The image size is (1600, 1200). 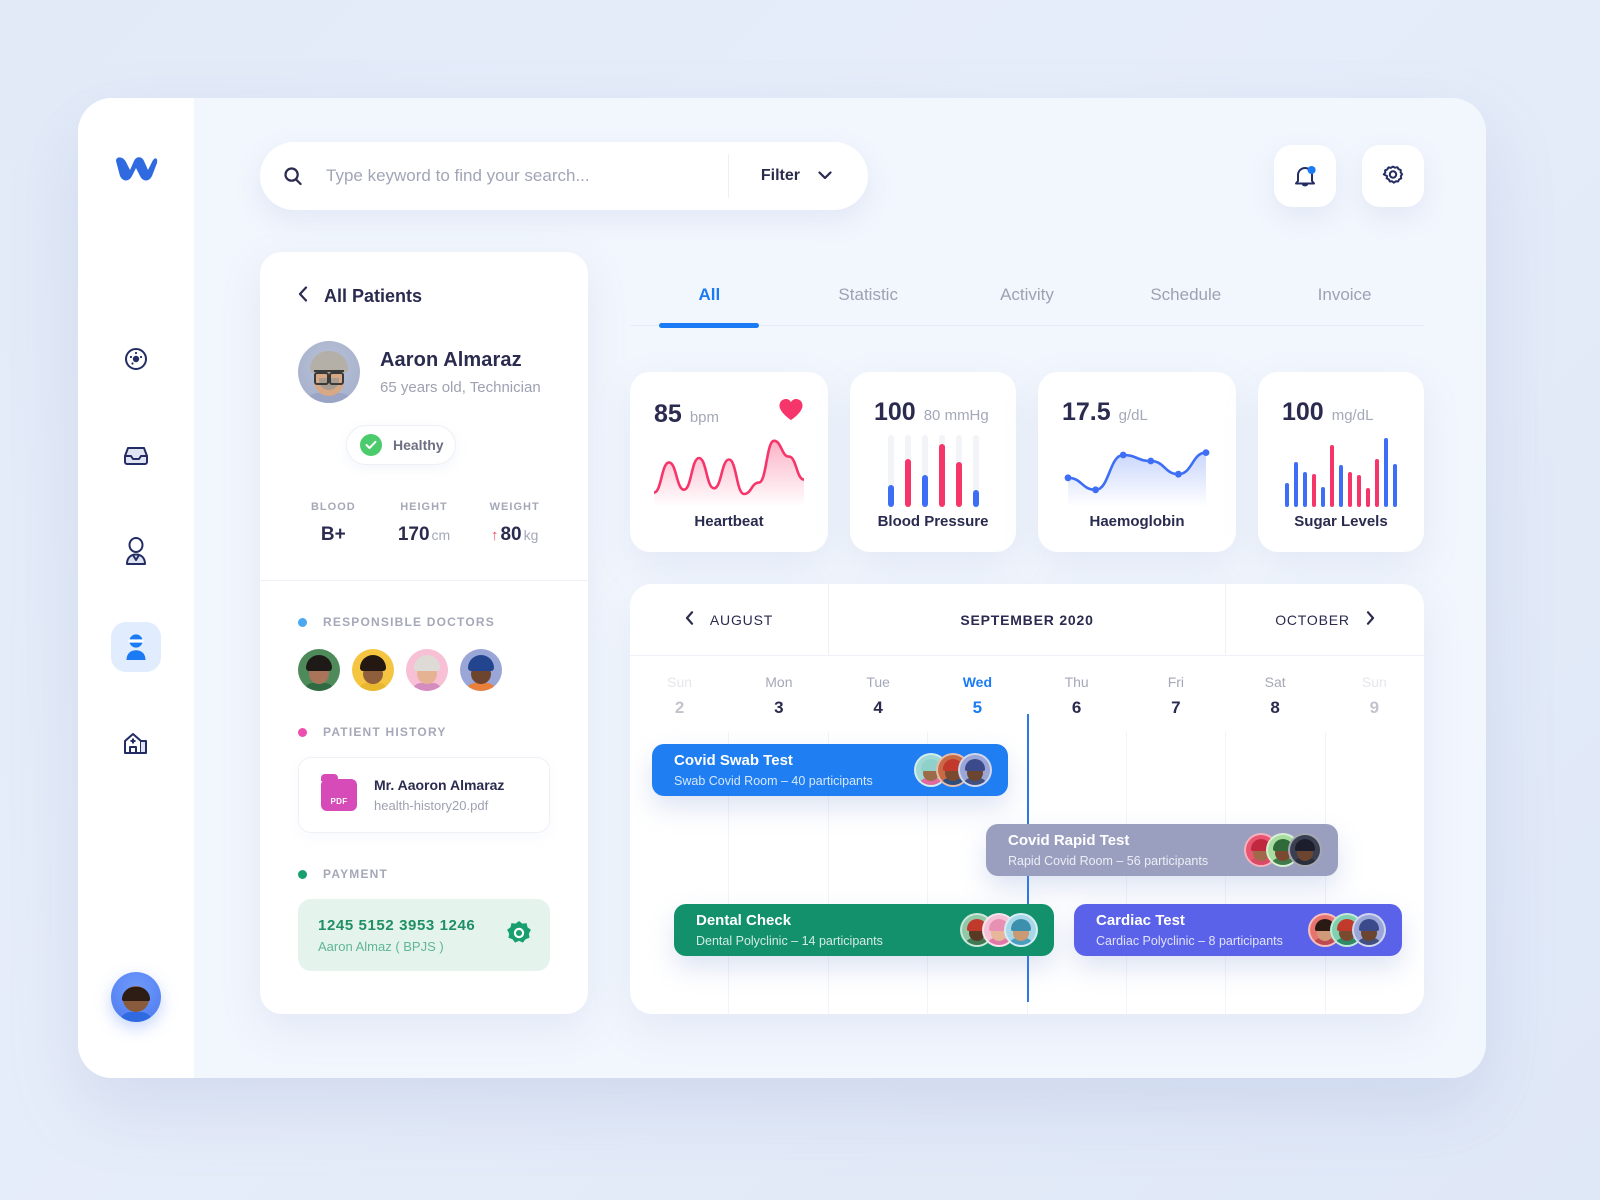 I want to click on event-subtitle: Dental Polyclinic – 14 participants, so click(x=789, y=941).